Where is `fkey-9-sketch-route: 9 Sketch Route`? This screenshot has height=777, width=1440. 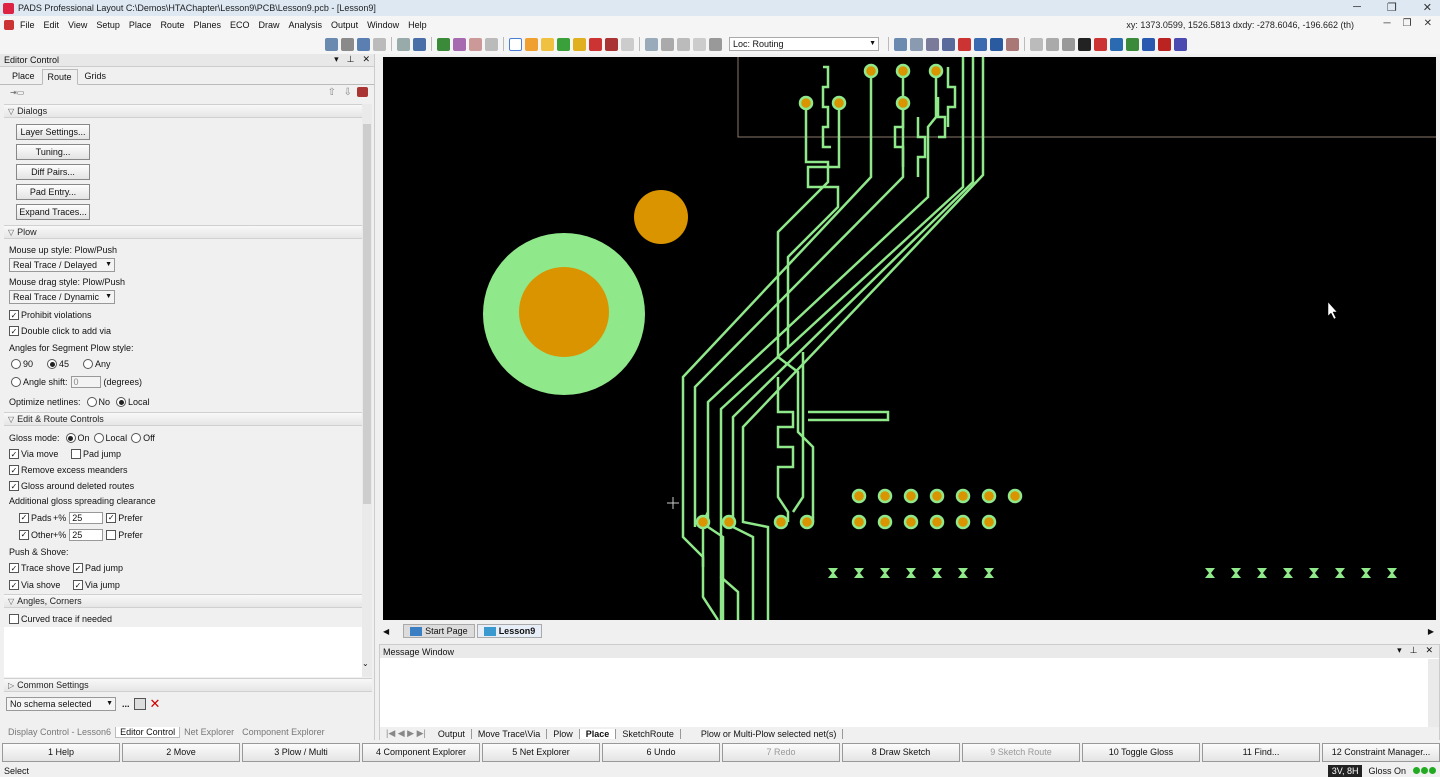 fkey-9-sketch-route: 9 Sketch Route is located at coordinates (1021, 752).